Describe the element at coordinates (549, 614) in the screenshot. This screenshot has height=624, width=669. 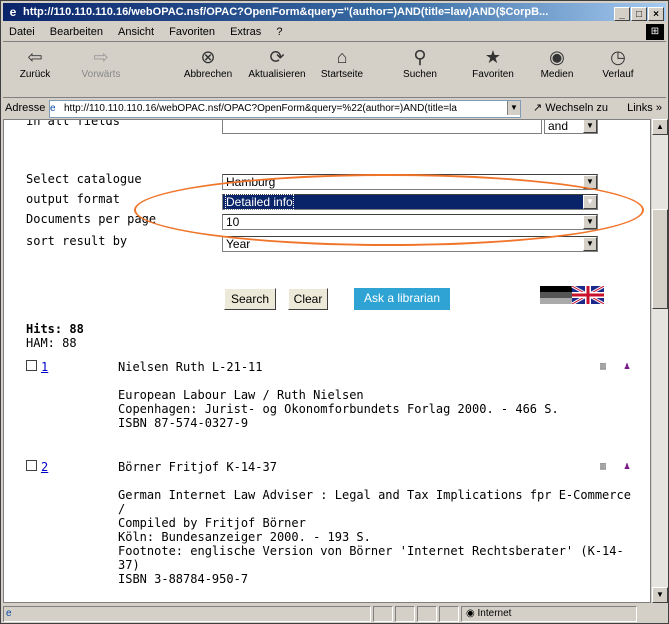
I see `status-zone: ◉ Internet` at that location.